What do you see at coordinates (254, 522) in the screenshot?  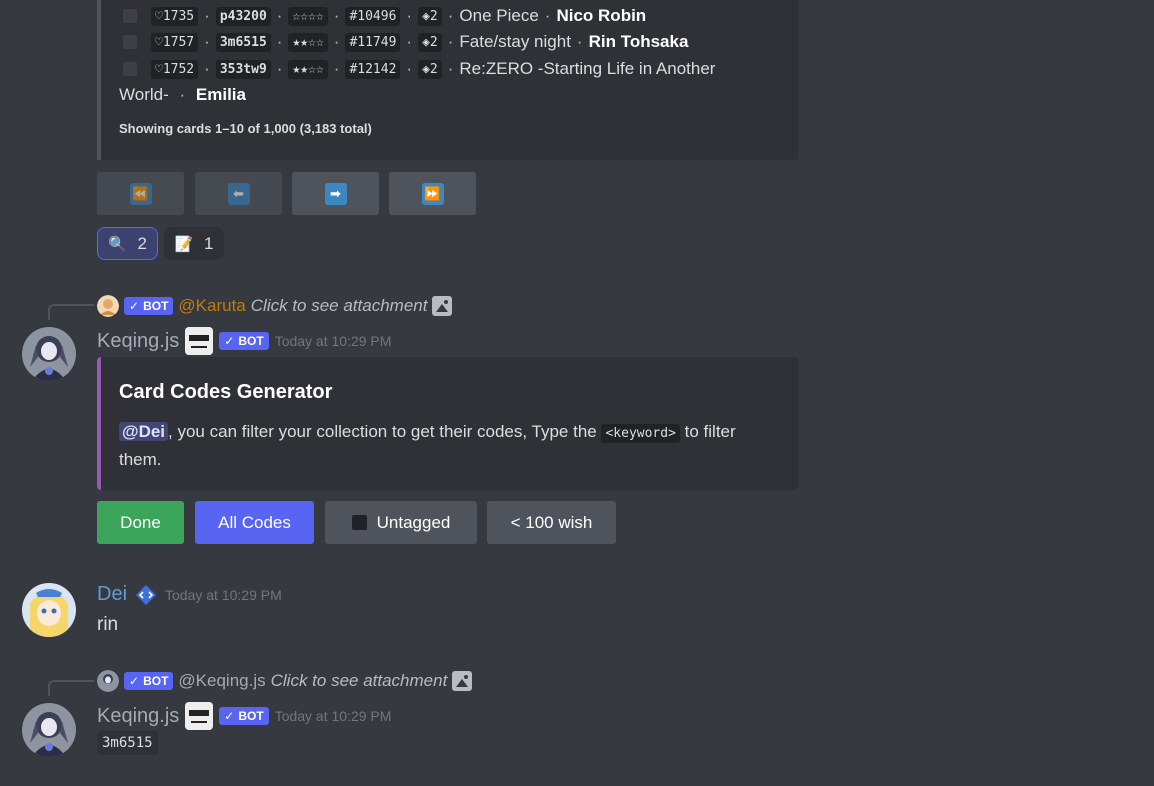 I see `all-codes-button: All Codes` at bounding box center [254, 522].